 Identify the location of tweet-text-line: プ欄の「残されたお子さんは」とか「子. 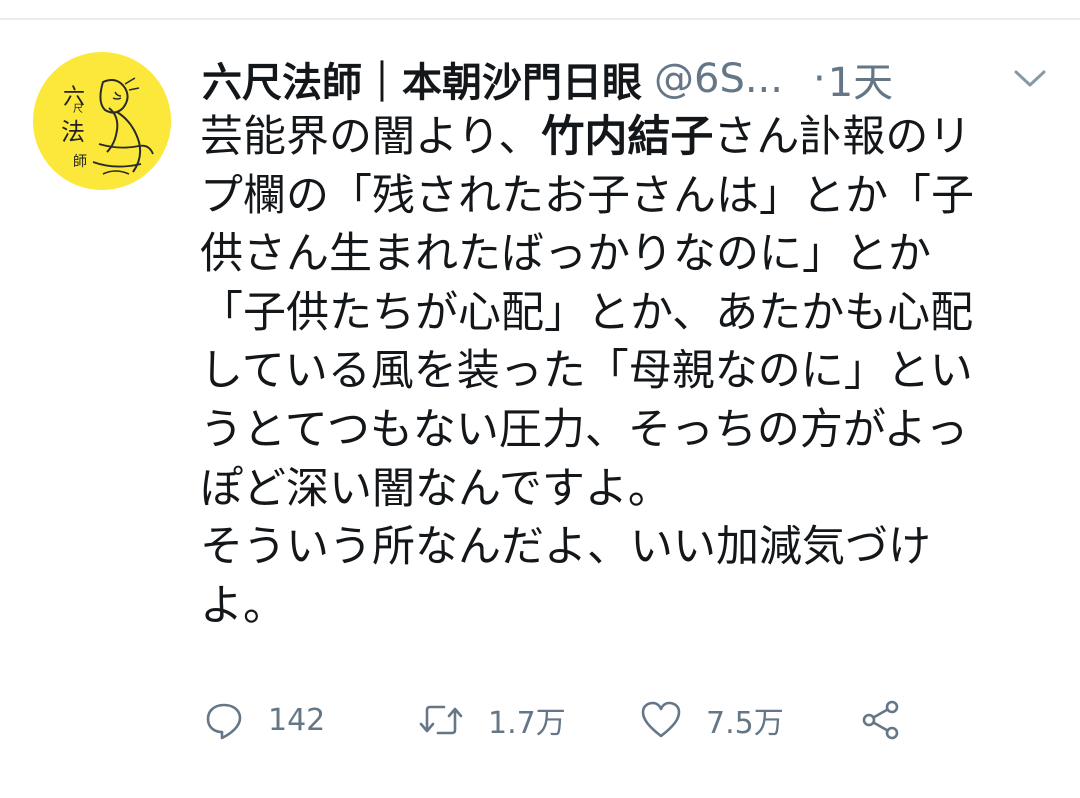
(587, 195).